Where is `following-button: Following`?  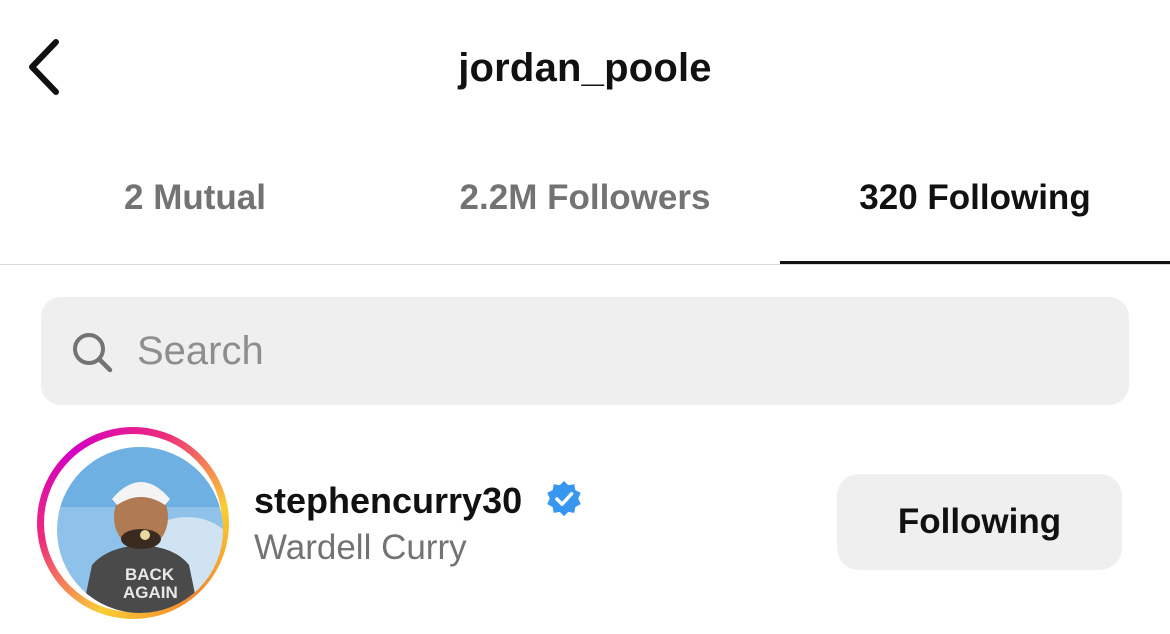 following-button: Following is located at coordinates (979, 522).